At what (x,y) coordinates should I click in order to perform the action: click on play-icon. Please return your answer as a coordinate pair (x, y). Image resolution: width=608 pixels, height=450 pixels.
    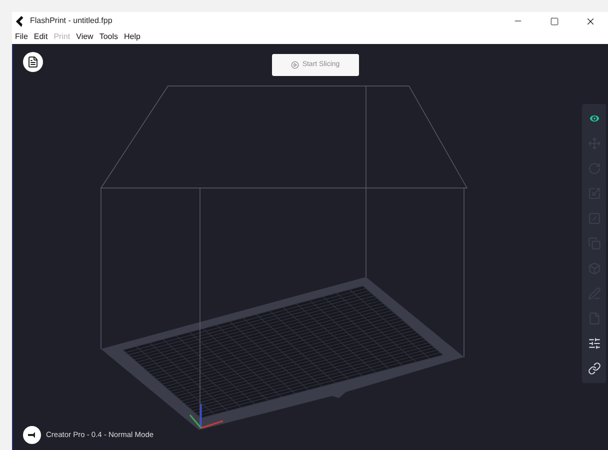
    Looking at the image, I should click on (295, 65).